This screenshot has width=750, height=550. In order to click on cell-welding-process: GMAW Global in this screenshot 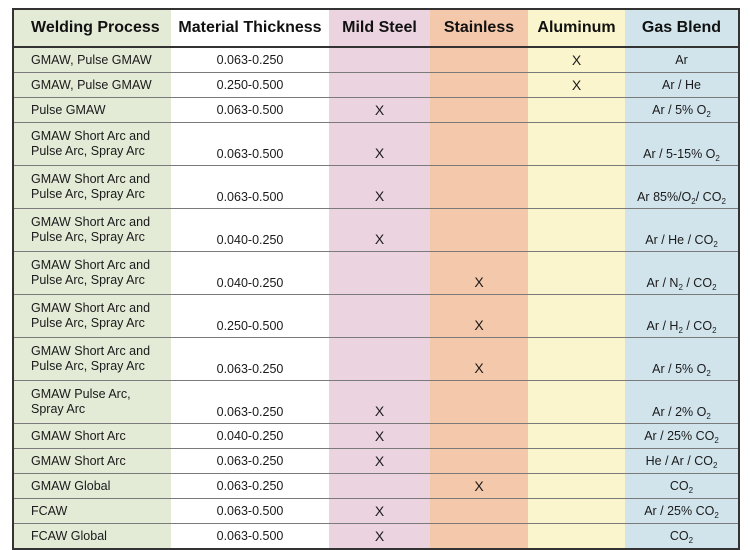, I will do `click(92, 486)`.